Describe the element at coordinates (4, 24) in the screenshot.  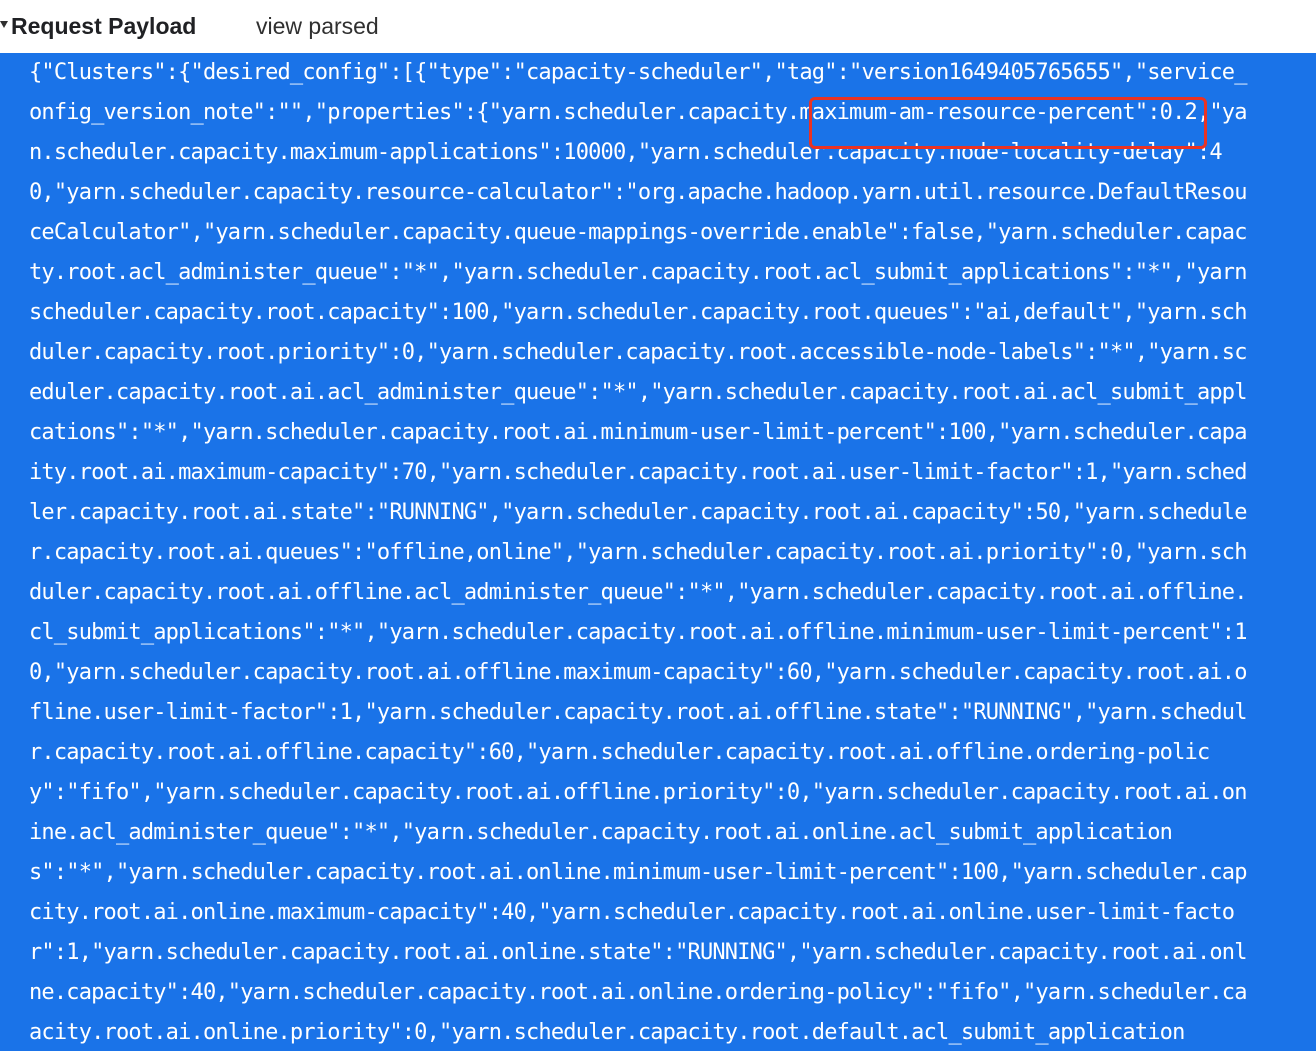
I see `caret-down-icon` at that location.